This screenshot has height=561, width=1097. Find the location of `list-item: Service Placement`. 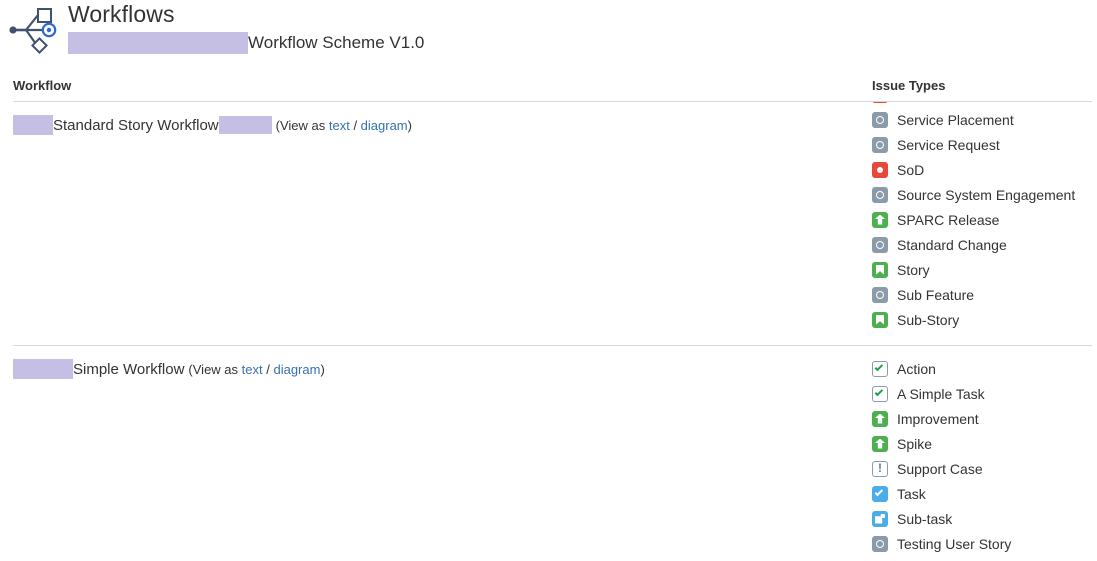

list-item: Service Placement is located at coordinates (984, 119).